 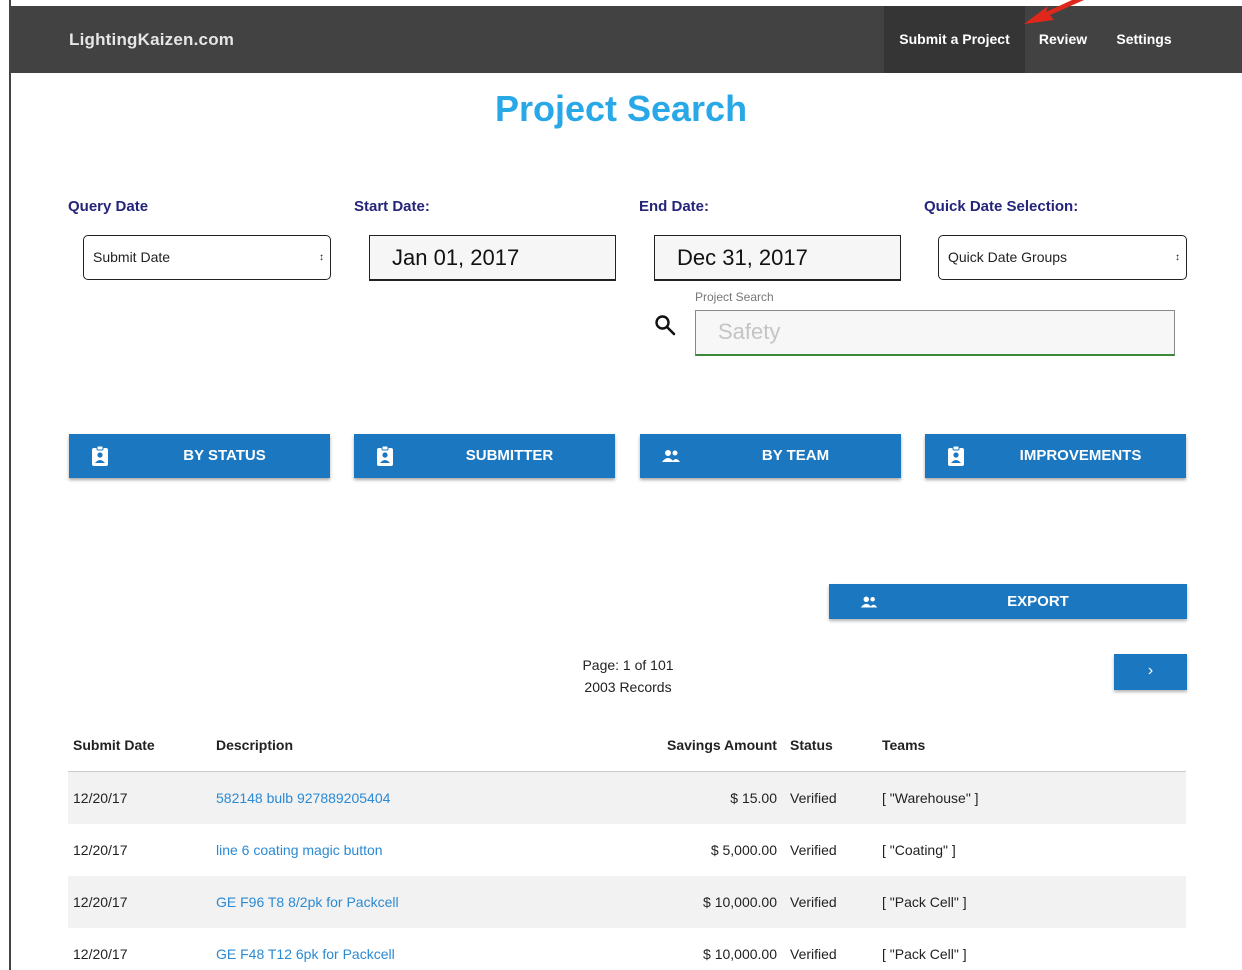 I want to click on brand-link: LightingKaizen.com, so click(x=151, y=40).